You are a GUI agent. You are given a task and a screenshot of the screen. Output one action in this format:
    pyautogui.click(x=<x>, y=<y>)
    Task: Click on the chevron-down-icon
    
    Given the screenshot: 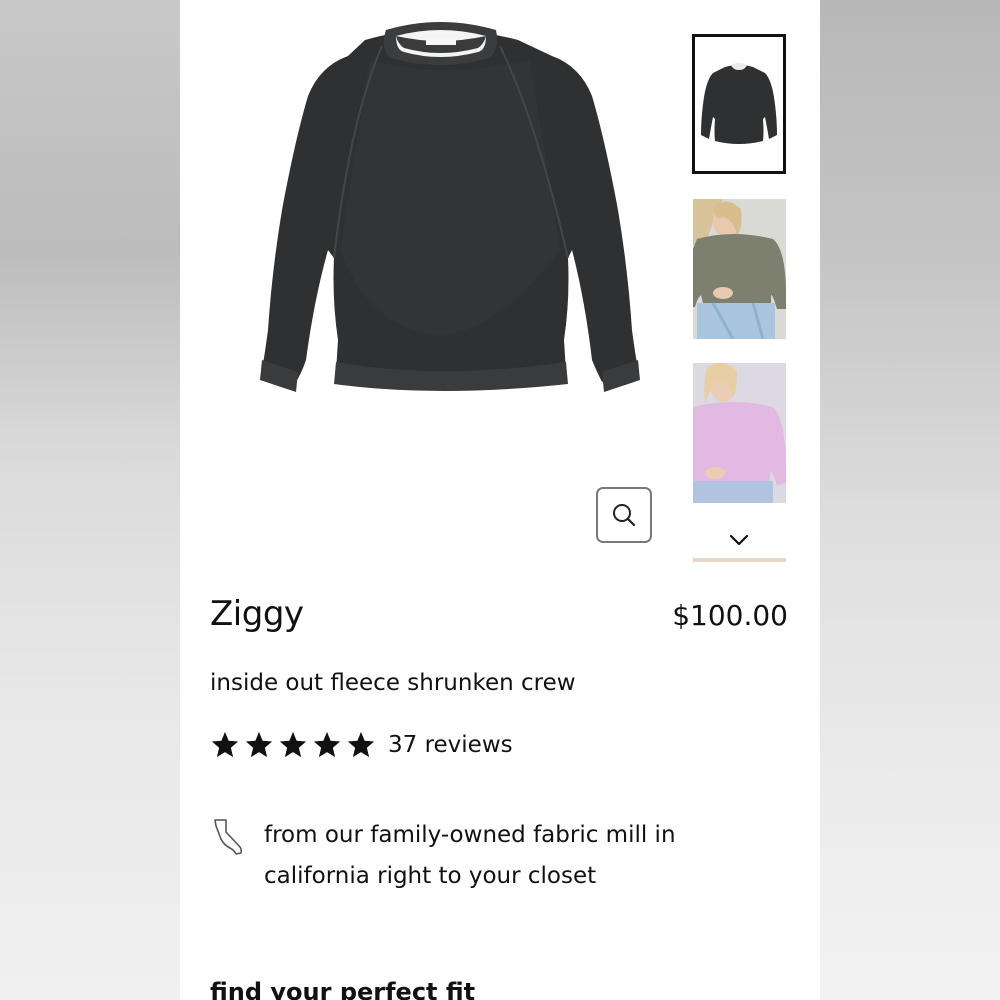 What is the action you would take?
    pyautogui.click(x=739, y=540)
    